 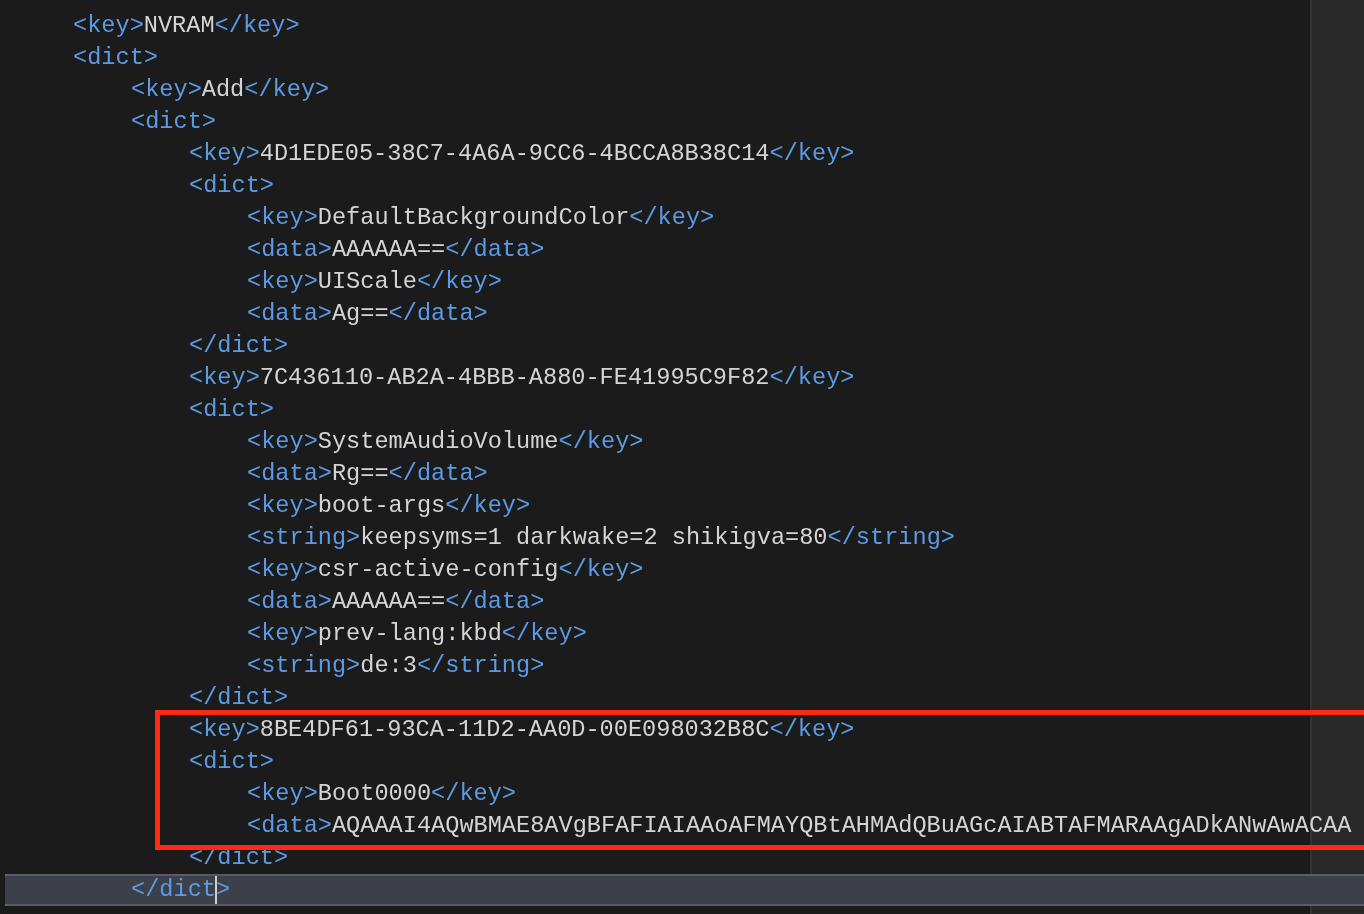 I want to click on code-line: <key>UIScale</key>, so click(x=374, y=282).